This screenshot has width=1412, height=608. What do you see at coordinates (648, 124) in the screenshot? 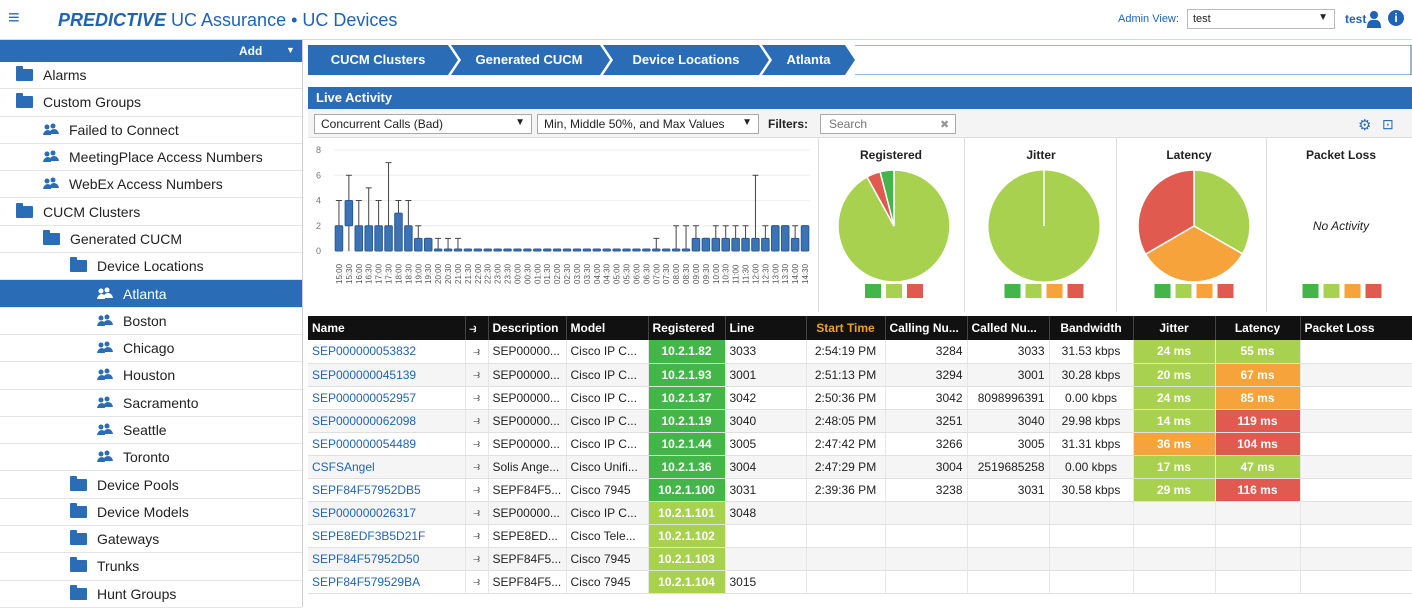
I see `range-select: Min, Middle 50%, and Max Values ▼` at bounding box center [648, 124].